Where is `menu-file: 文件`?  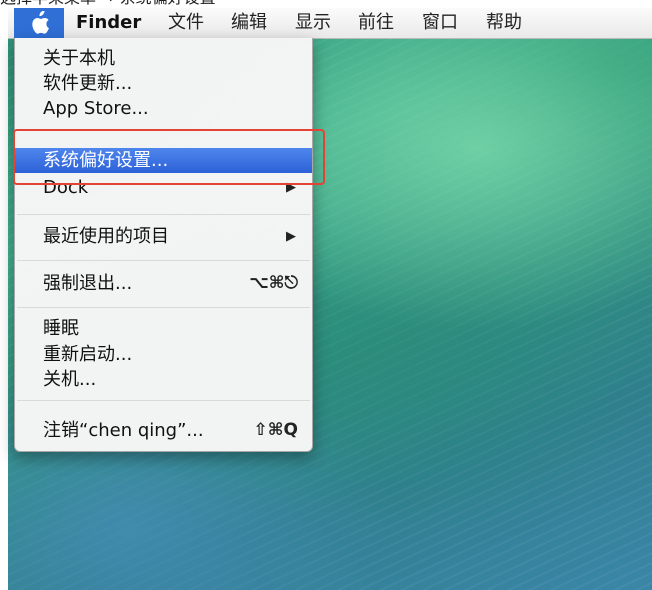
menu-file: 文件 is located at coordinates (186, 23).